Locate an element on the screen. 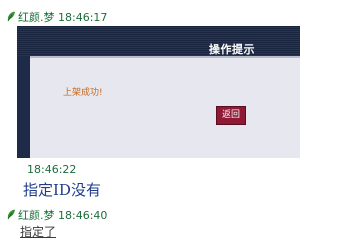 The width and height of the screenshot is (338, 241). dialog-header is located at coordinates (158, 41).